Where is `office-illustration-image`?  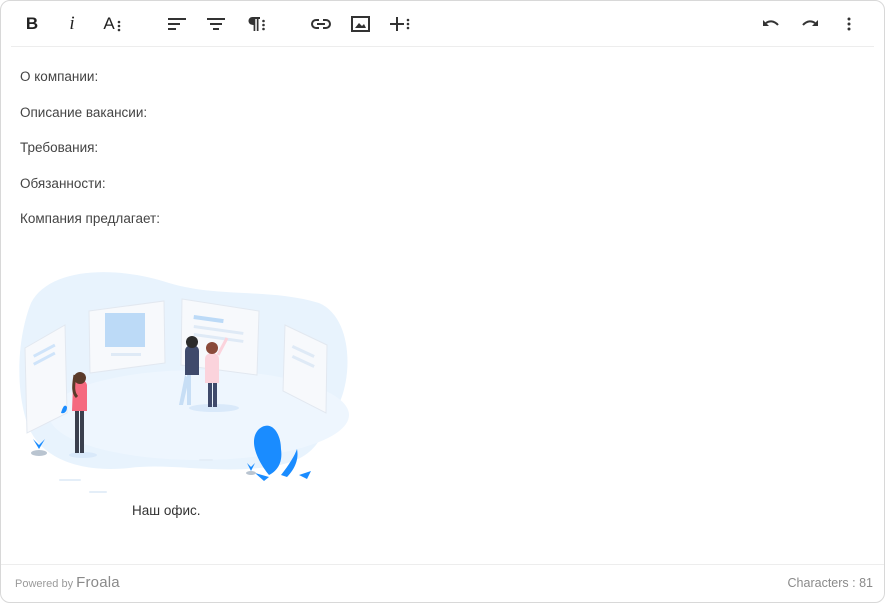 office-illustration-image is located at coordinates (184, 382).